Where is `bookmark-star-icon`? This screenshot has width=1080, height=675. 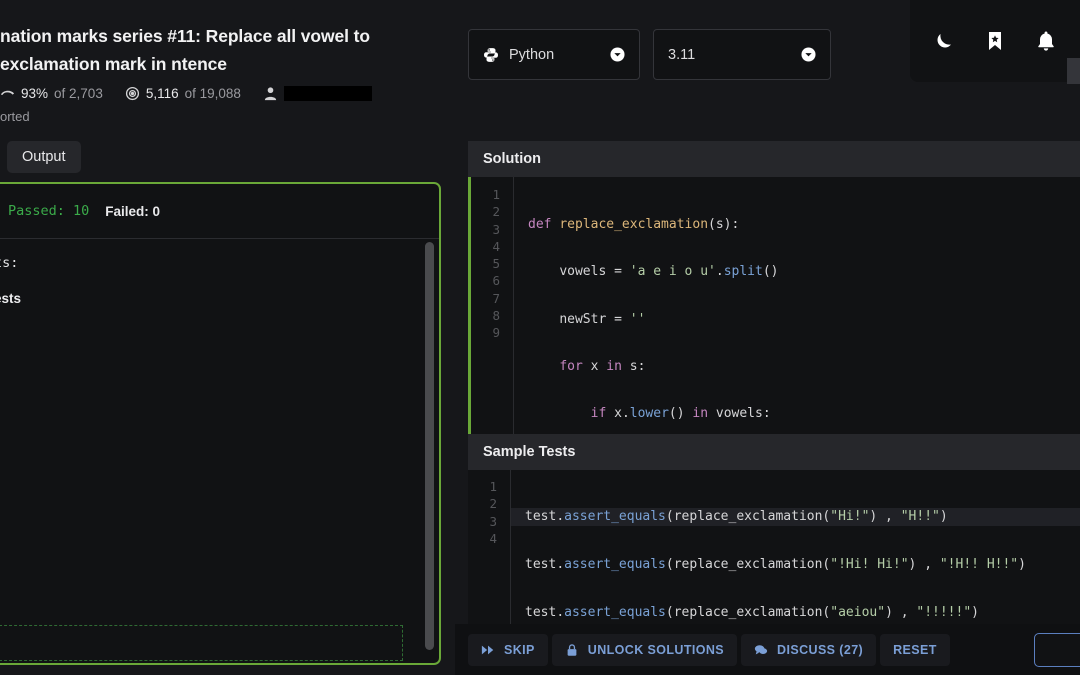 bookmark-star-icon is located at coordinates (995, 41).